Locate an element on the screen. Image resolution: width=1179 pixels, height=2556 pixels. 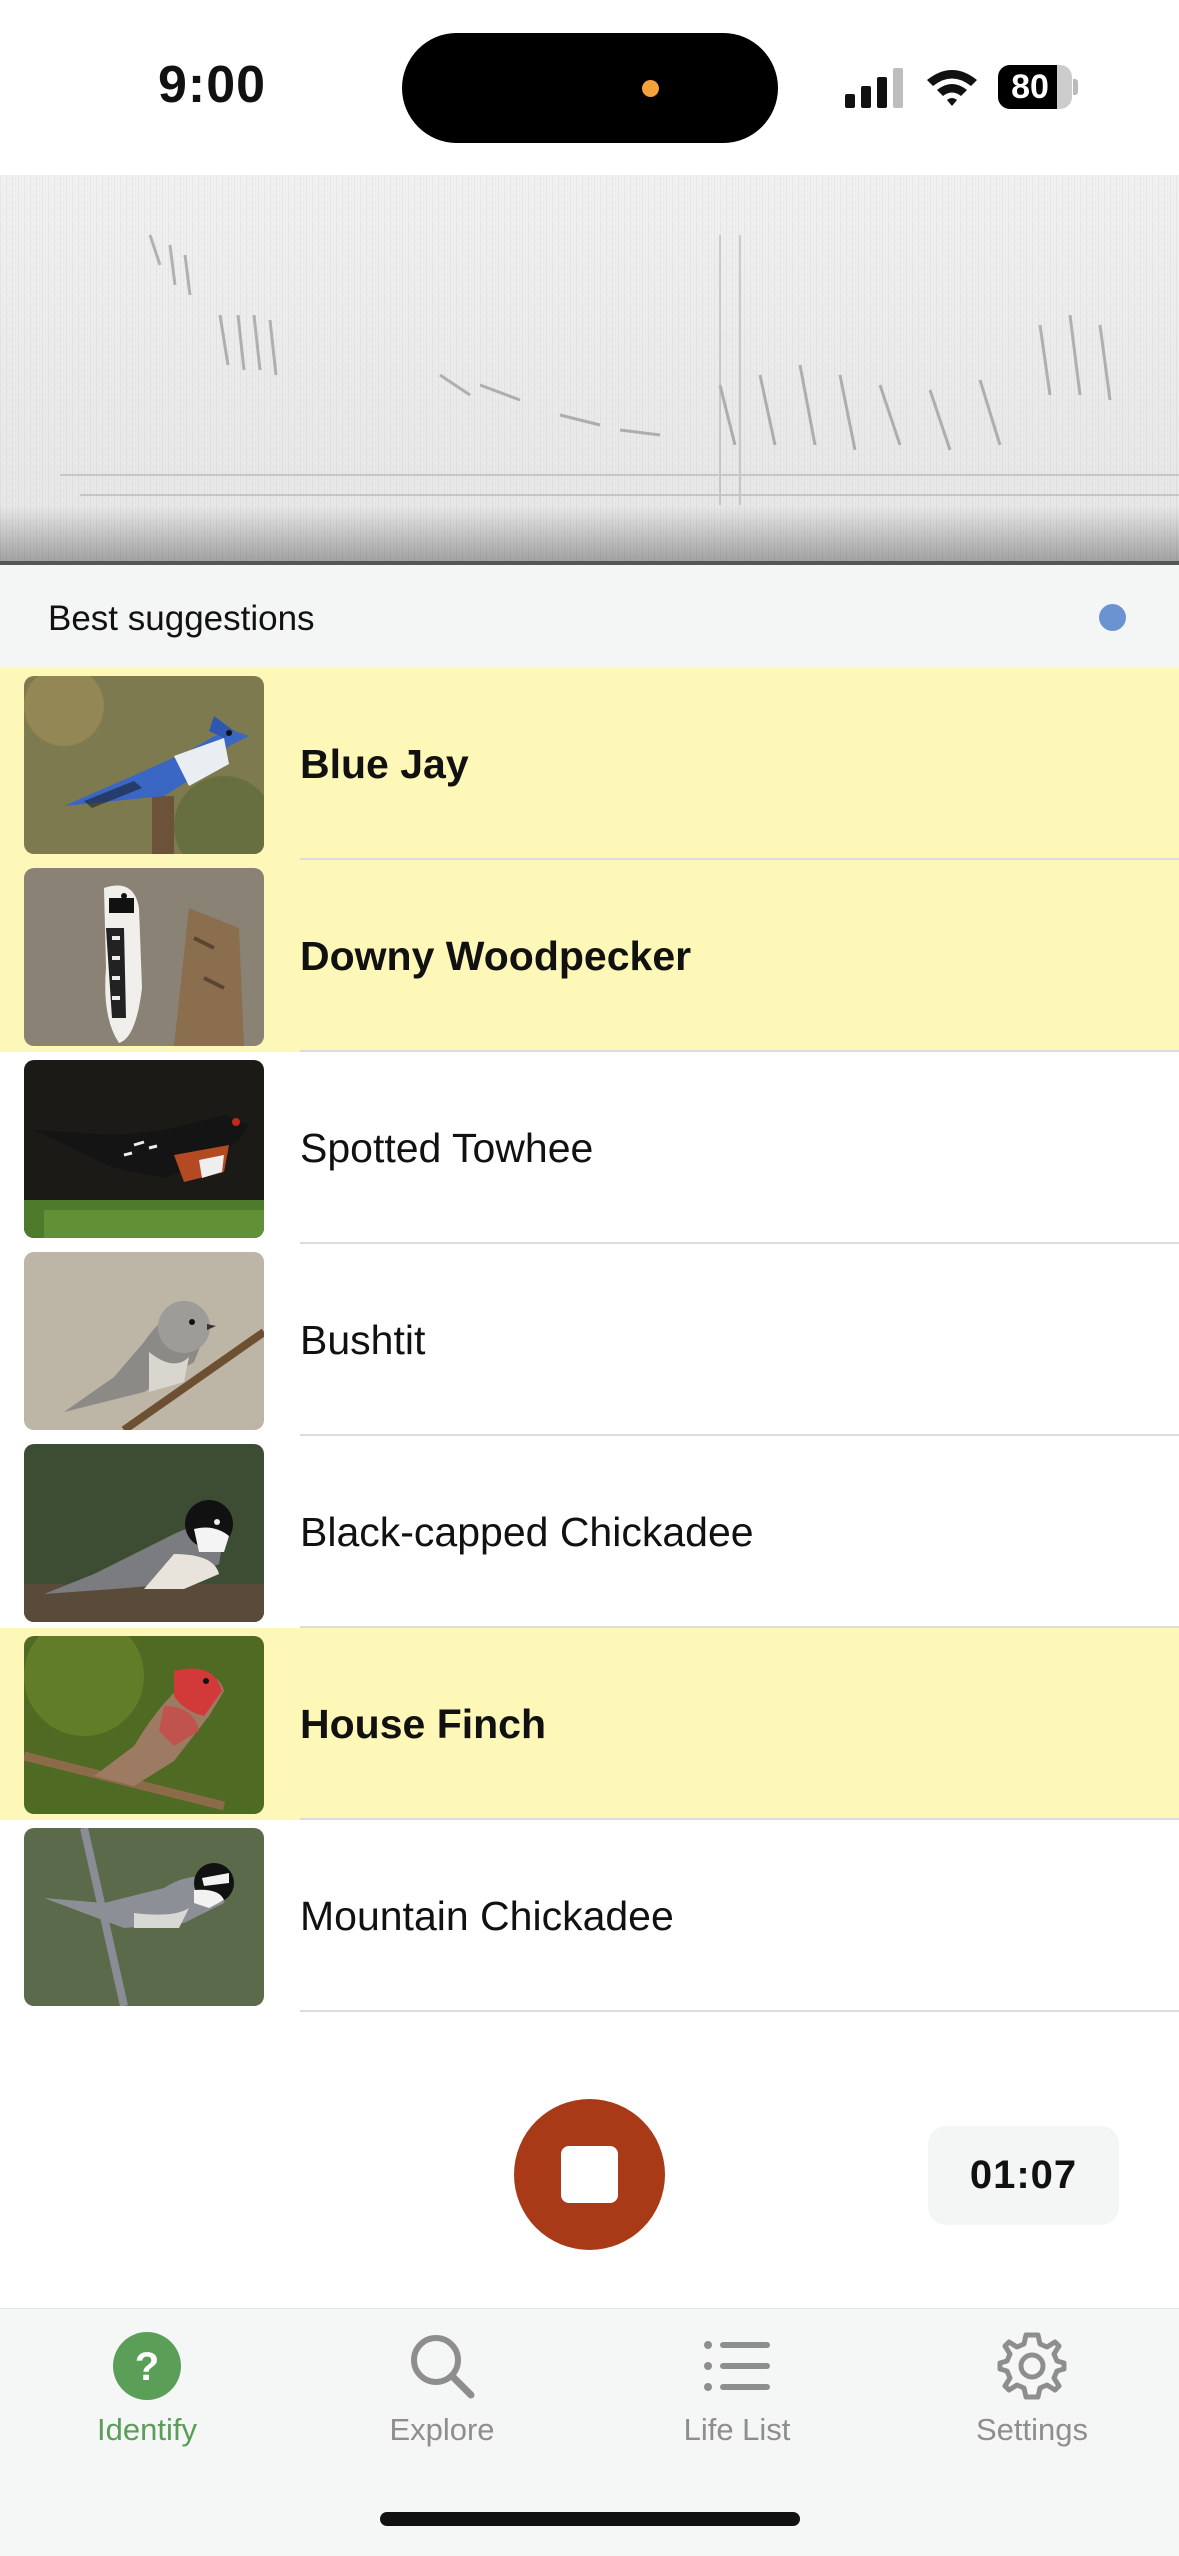
battery-indicator: 80 is located at coordinates (1038, 87).